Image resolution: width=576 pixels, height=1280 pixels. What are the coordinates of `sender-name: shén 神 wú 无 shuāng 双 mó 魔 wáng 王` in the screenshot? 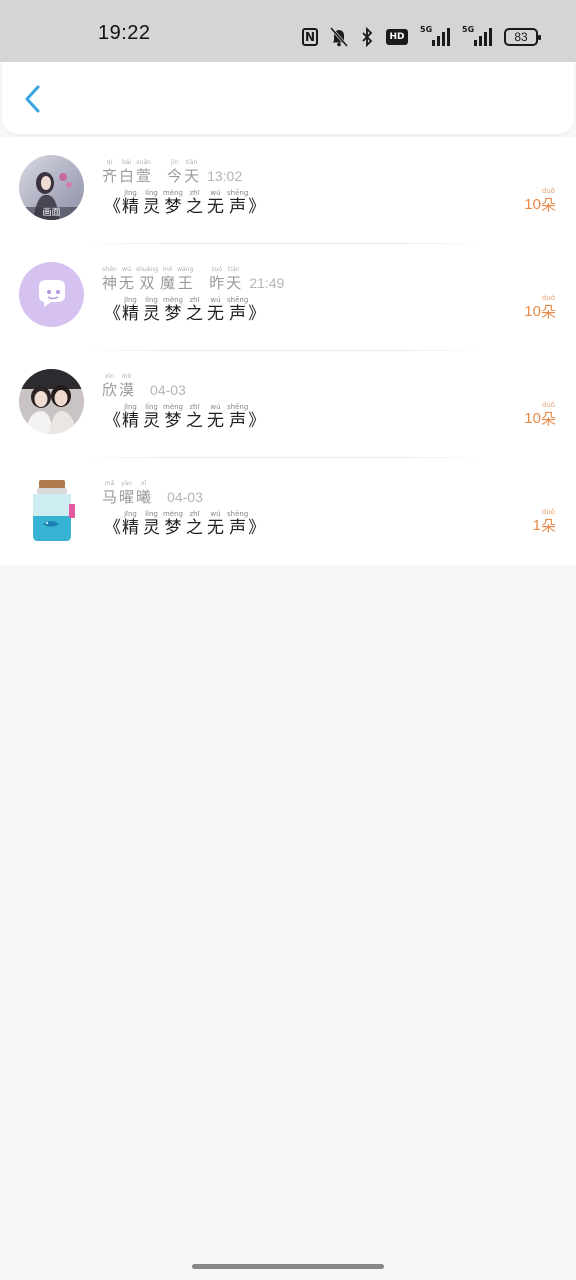 It's located at (147, 279).